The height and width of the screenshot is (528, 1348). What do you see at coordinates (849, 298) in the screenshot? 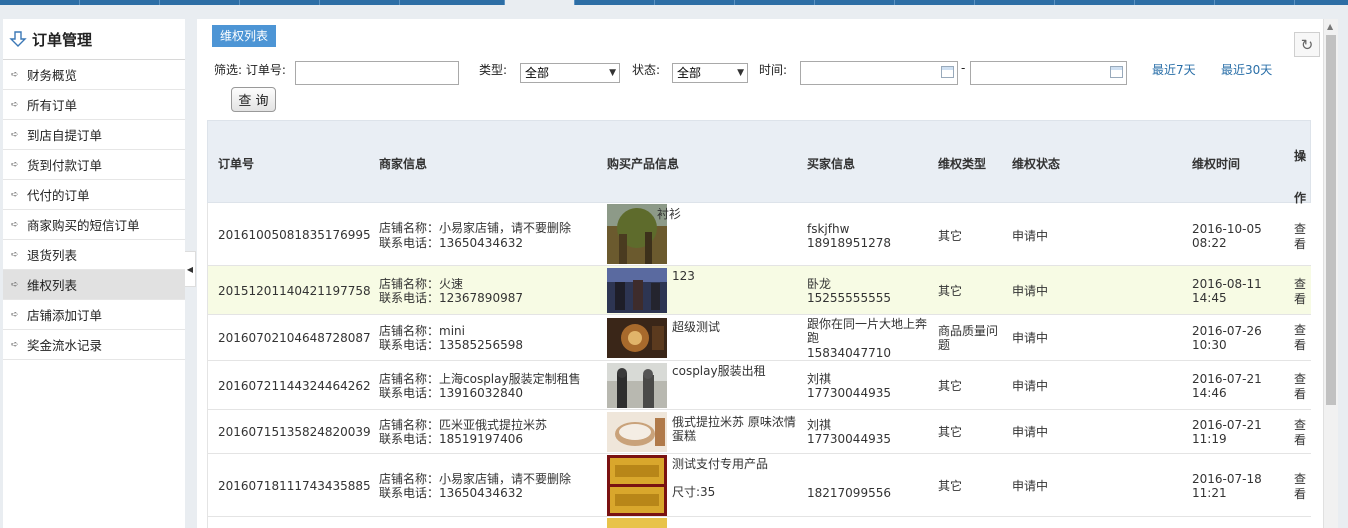
I see `buyer-phone: 15255555555` at bounding box center [849, 298].